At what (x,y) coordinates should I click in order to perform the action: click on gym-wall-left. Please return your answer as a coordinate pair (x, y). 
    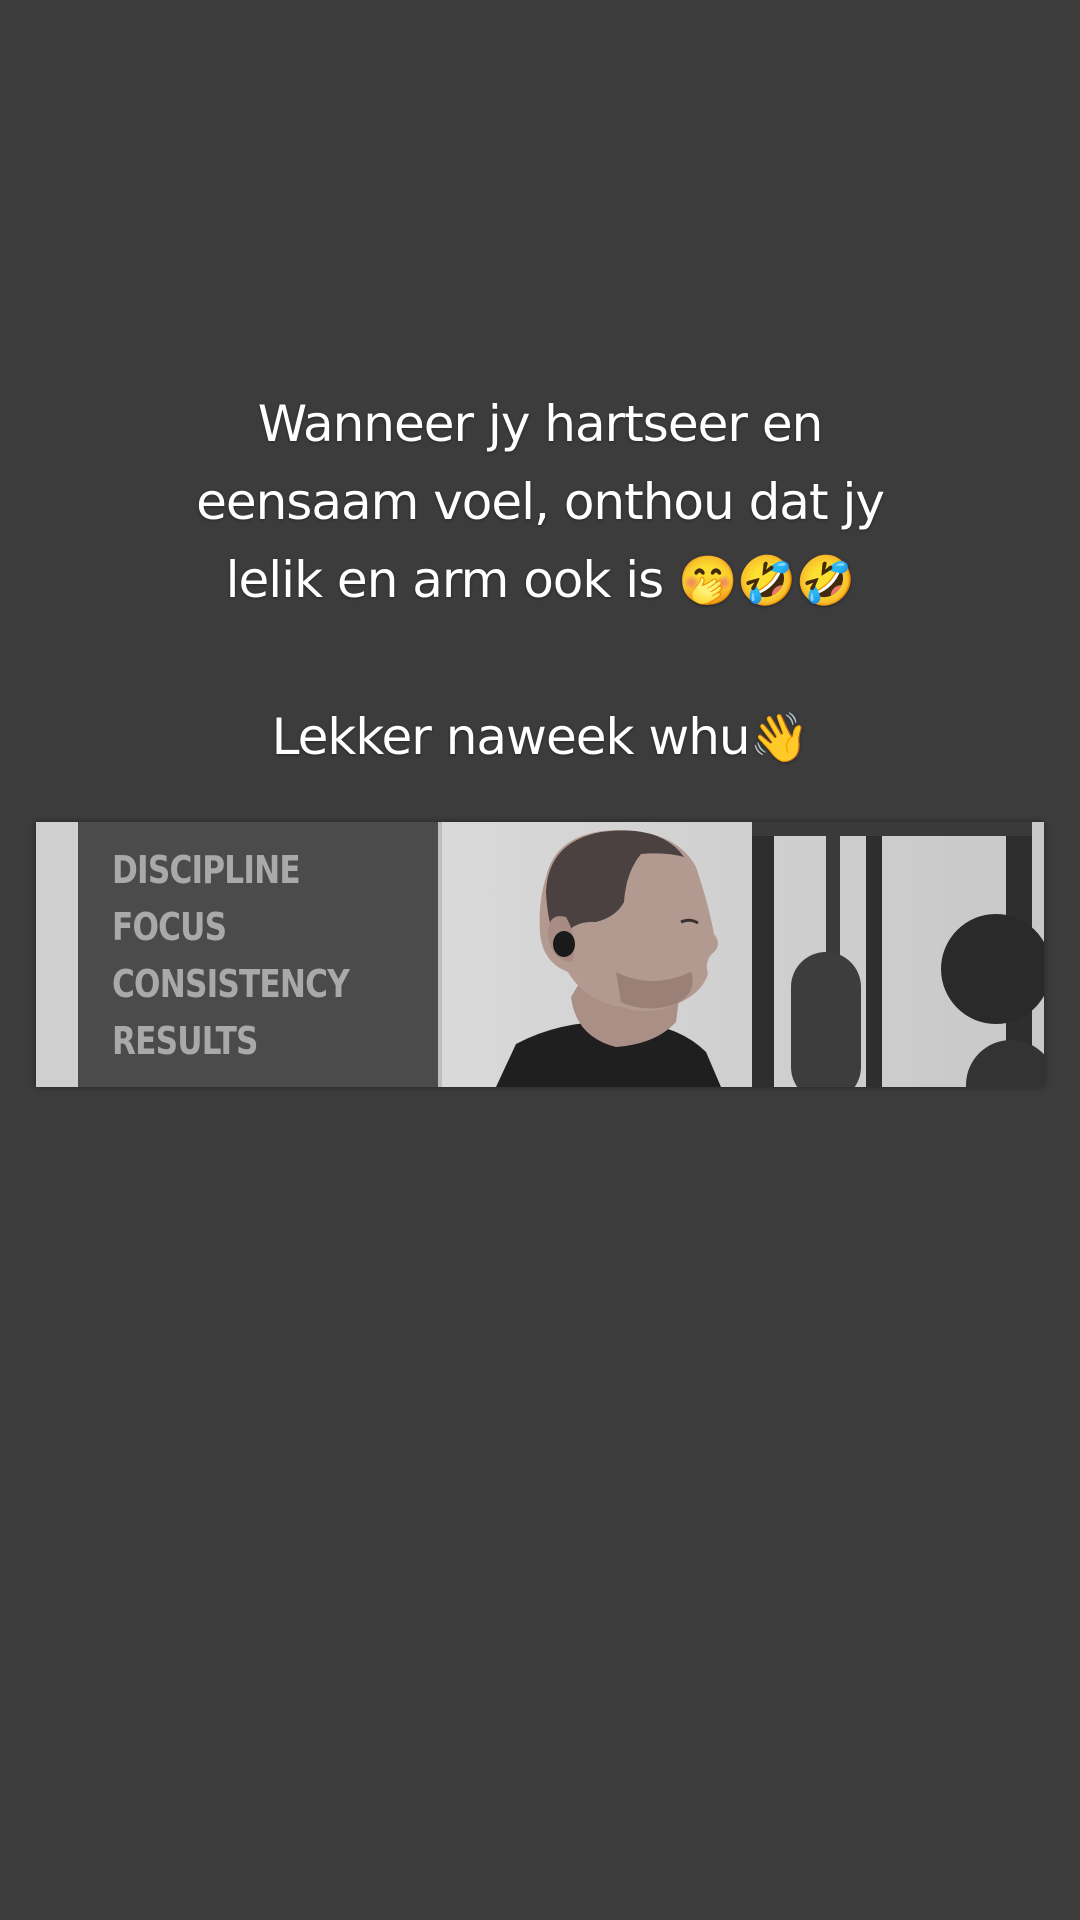
    Looking at the image, I should click on (57, 954).